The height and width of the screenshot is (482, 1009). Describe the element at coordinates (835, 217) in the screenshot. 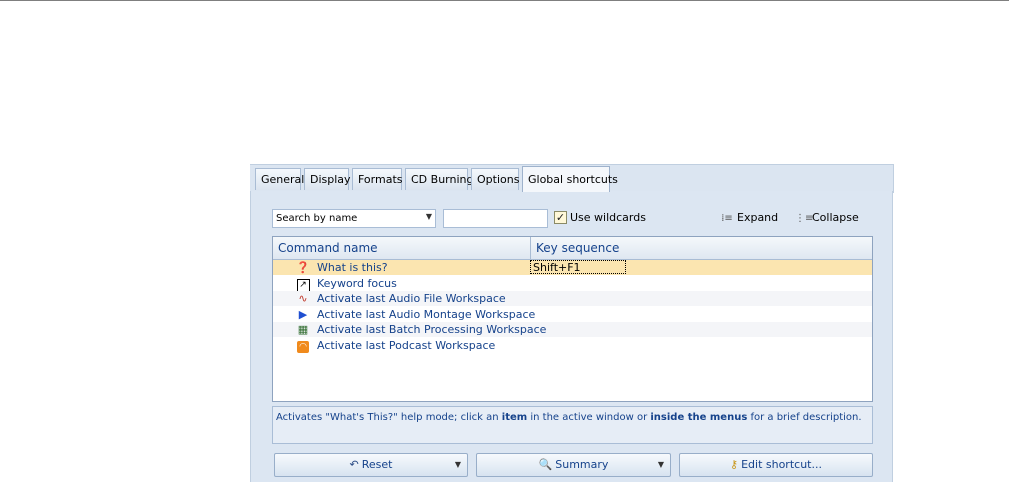

I see `collapse-label: Collapse` at that location.